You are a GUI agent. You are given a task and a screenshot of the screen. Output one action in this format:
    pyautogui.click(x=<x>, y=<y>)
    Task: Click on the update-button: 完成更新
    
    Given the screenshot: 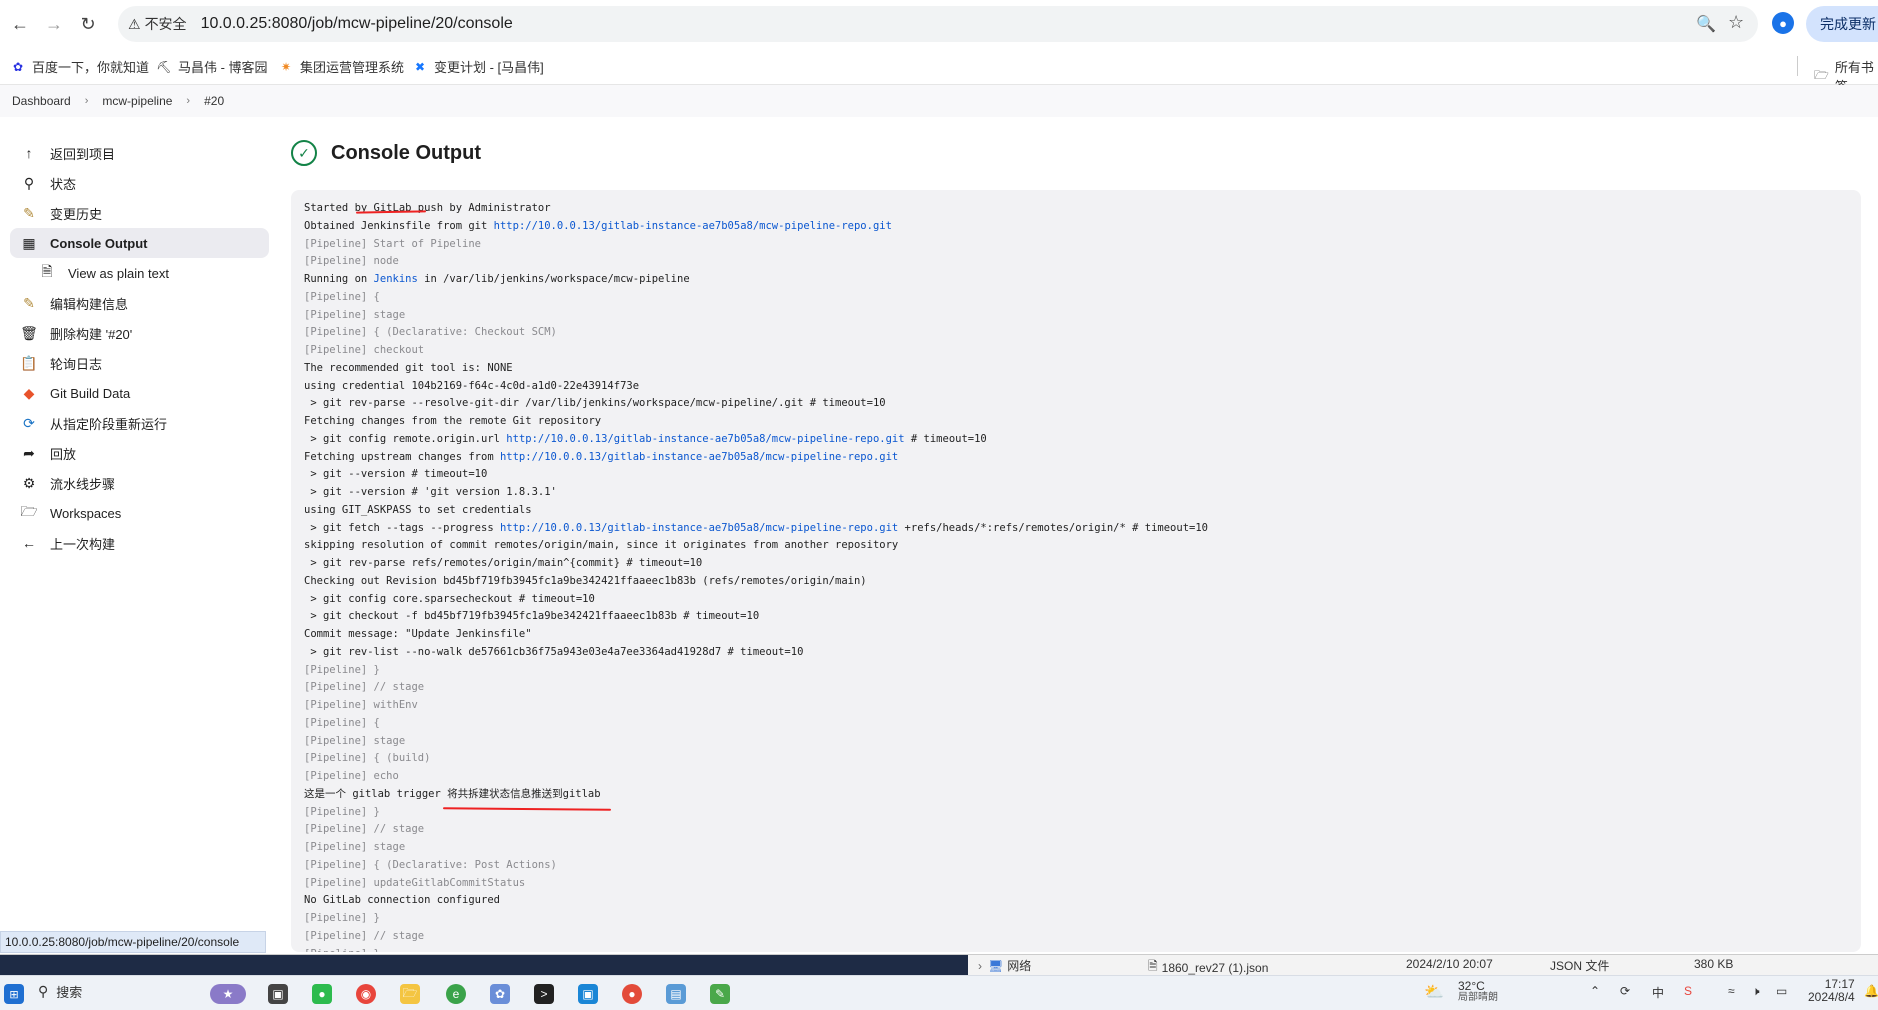 What is the action you would take?
    pyautogui.click(x=1842, y=24)
    